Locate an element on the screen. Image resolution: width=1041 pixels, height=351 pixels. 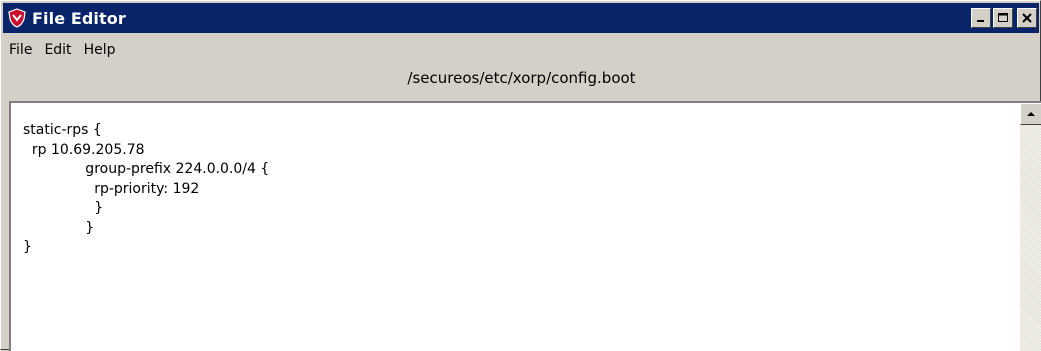
editor-line: rp-priority: 192 is located at coordinates (111, 188).